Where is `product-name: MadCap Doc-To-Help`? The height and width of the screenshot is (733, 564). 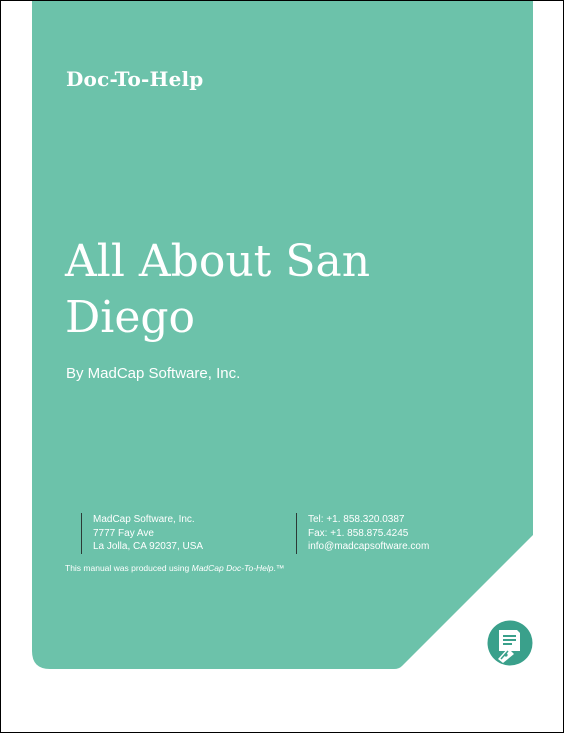
product-name: MadCap Doc-To-Help is located at coordinates (232, 568).